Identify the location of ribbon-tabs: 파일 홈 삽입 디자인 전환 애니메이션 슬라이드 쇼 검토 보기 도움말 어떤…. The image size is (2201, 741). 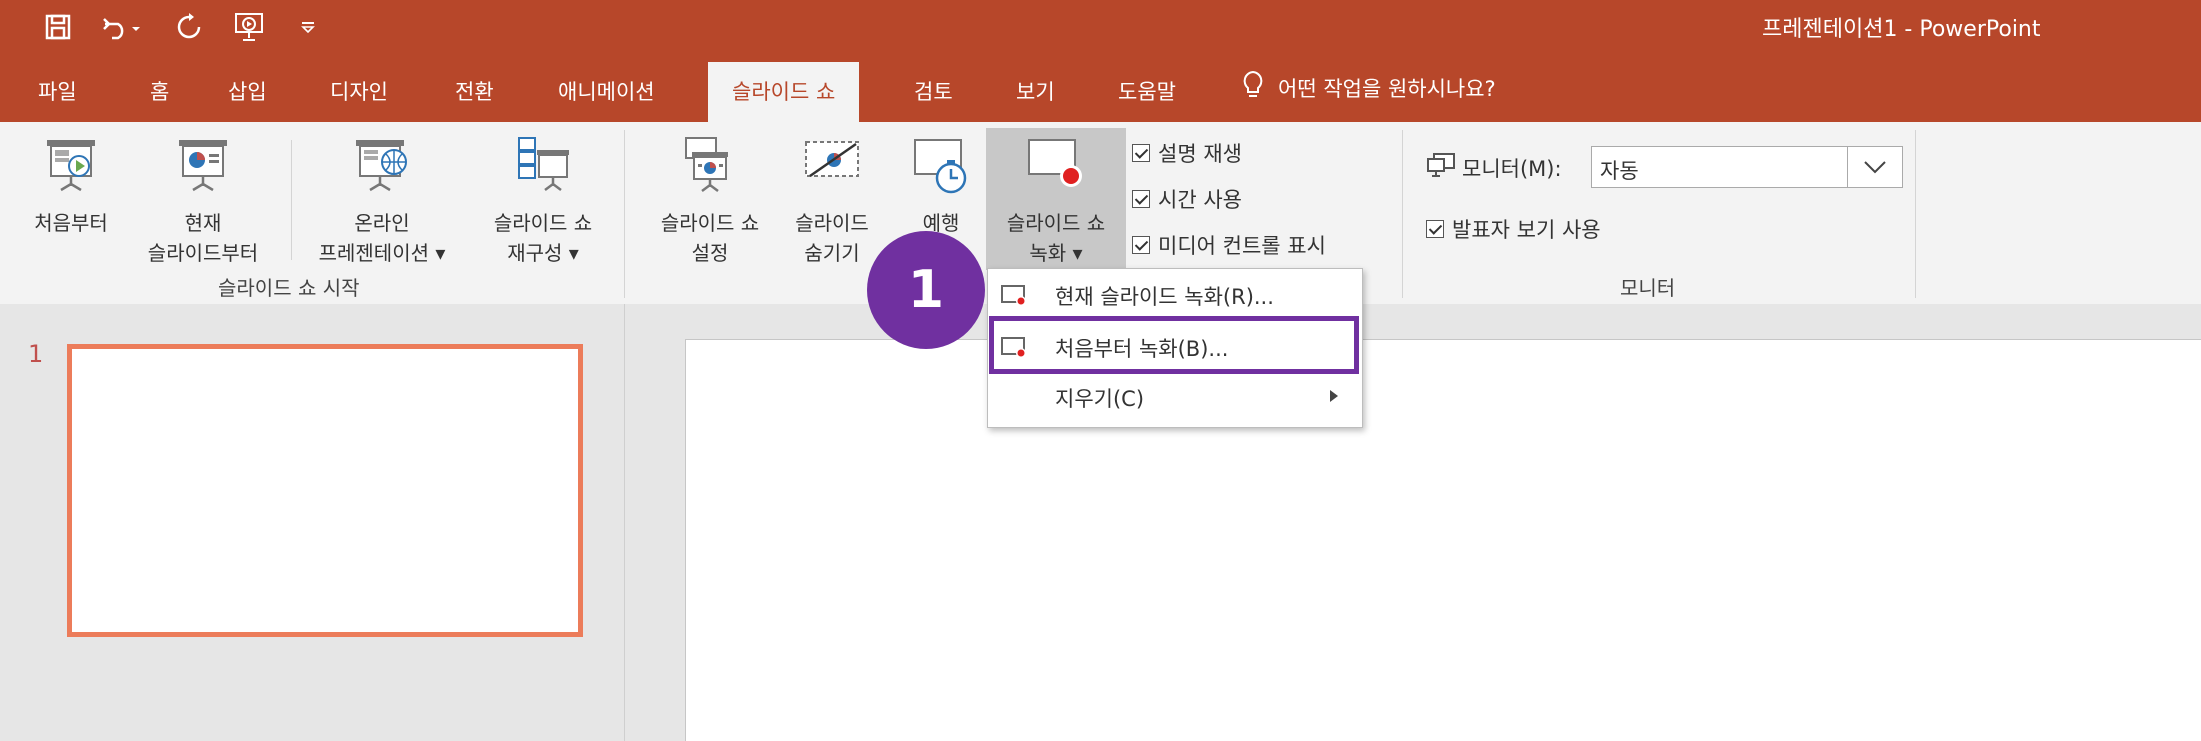
(1100, 87).